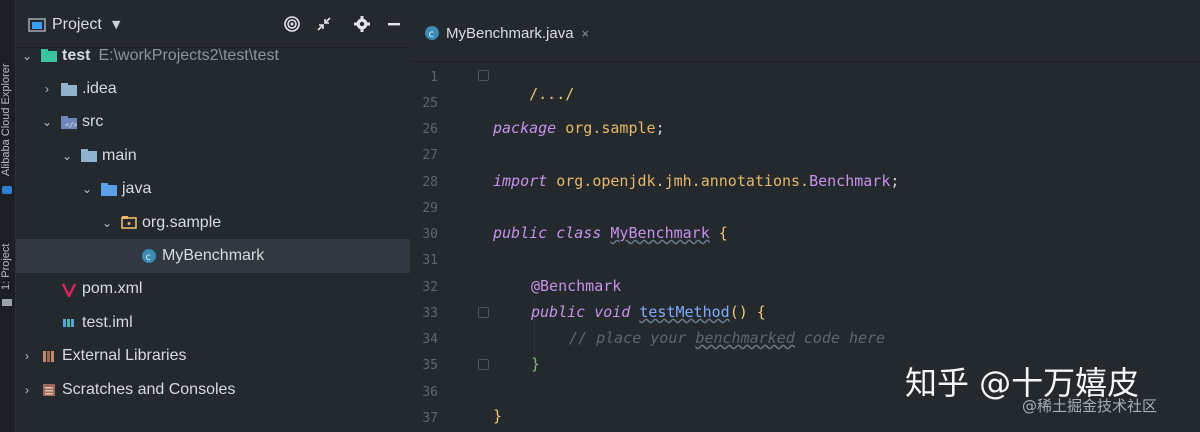 The image size is (1200, 432). What do you see at coordinates (610, 233) in the screenshot?
I see `code-line: public class MyBenchmark {` at bounding box center [610, 233].